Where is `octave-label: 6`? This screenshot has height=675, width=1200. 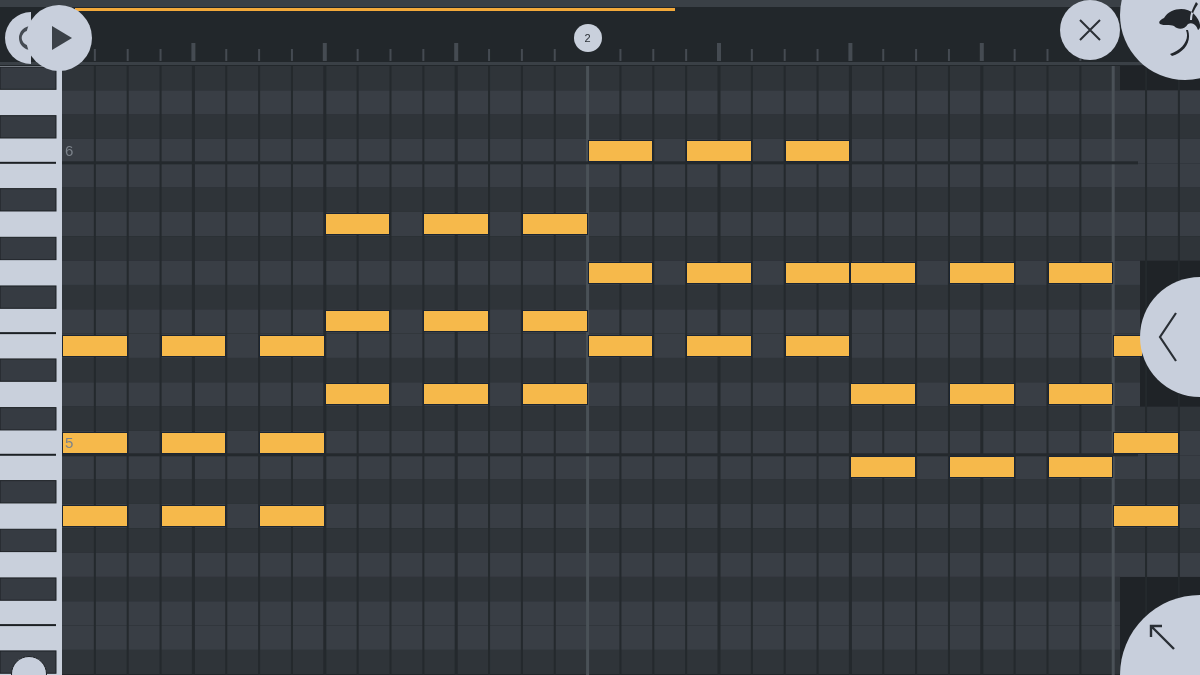 octave-label: 6 is located at coordinates (69, 151).